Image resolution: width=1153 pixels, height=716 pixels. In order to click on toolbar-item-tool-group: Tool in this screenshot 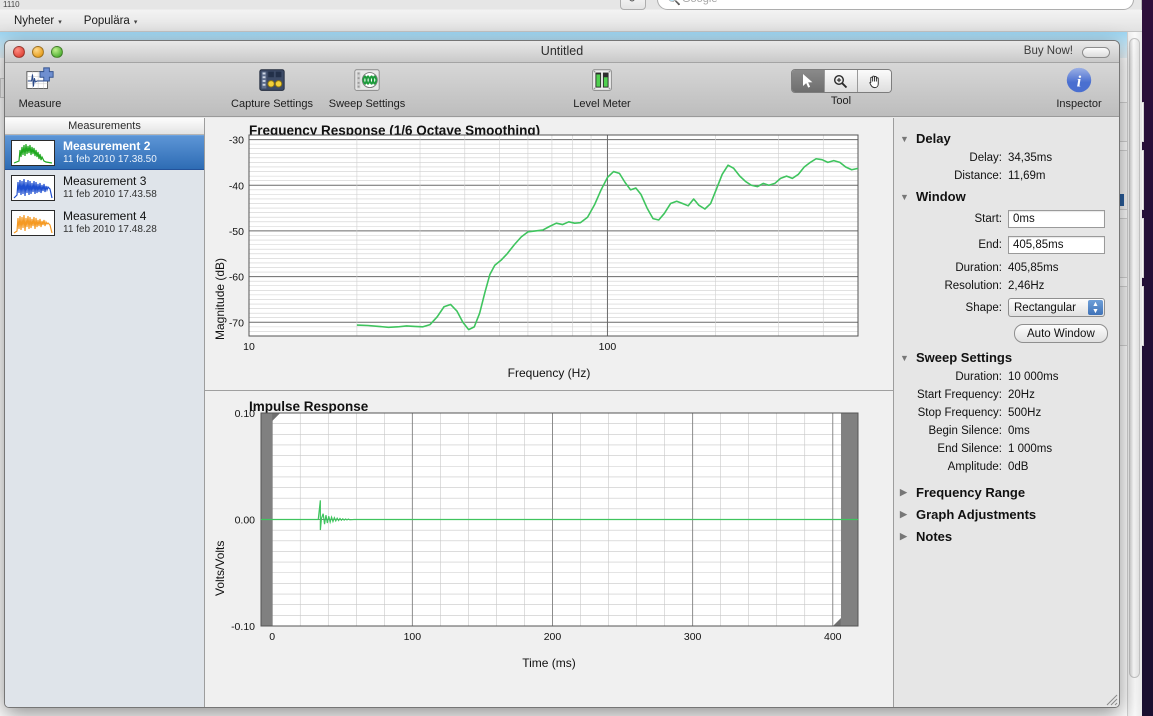, I will do `click(841, 86)`.